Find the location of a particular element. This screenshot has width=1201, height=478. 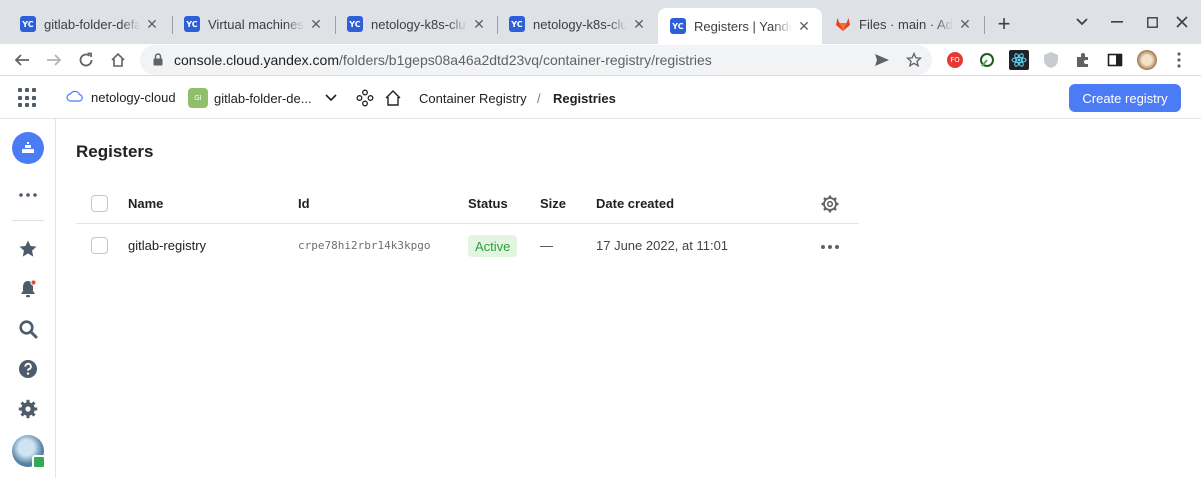

favorites-star-icon is located at coordinates (28, 249).